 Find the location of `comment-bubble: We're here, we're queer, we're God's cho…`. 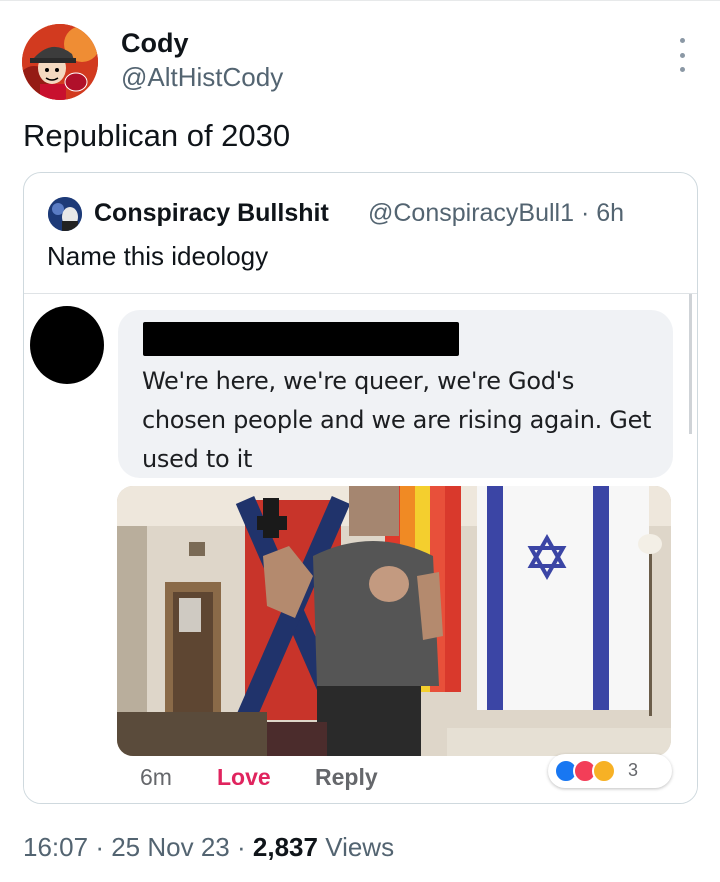

comment-bubble: We're here, we're queer, we're God's cho… is located at coordinates (395, 394).